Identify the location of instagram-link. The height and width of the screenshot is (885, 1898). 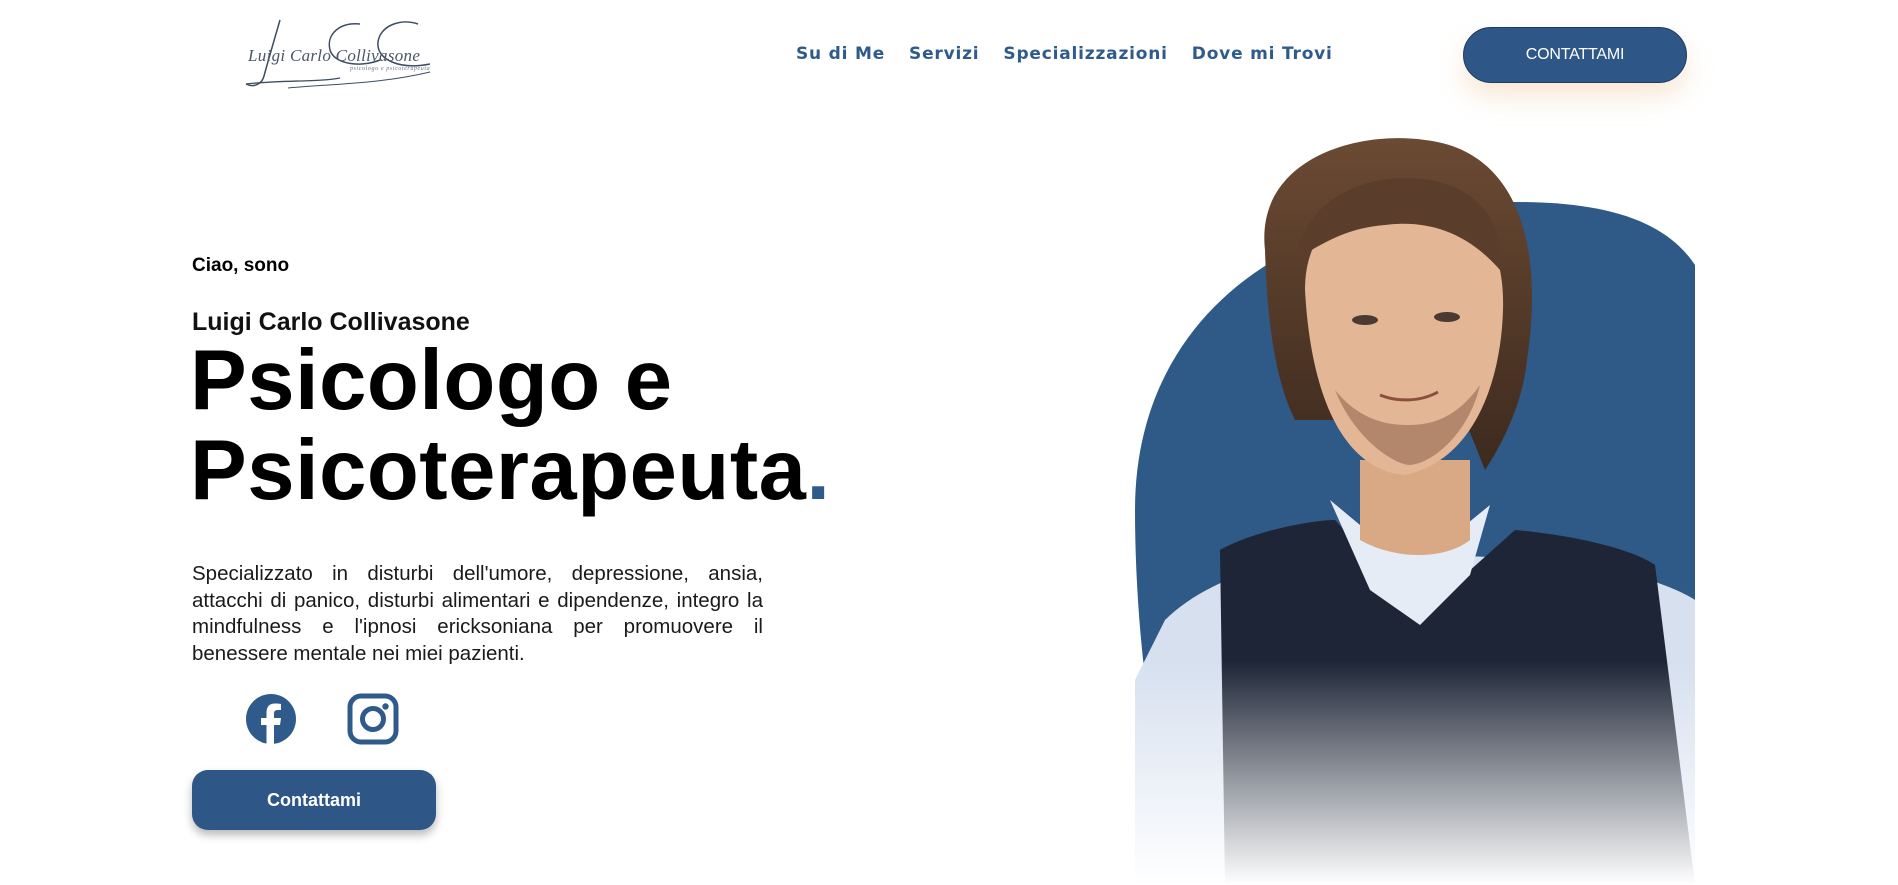
(373, 719).